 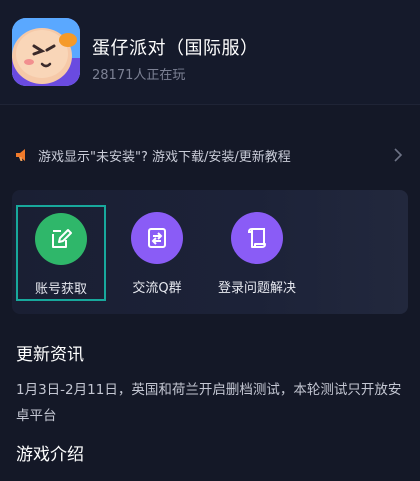 I want to click on install-help-banner: 游戏显示"未安装"? 游戏下载/安装/更新教程, so click(x=210, y=154).